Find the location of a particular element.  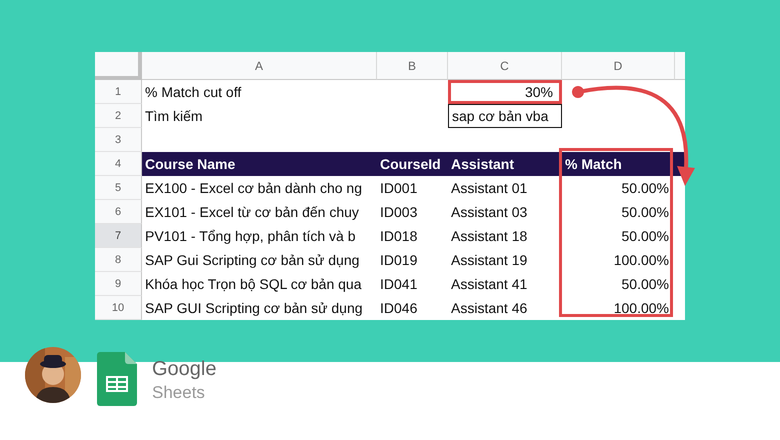

table-cell-text: Assistant 41 is located at coordinates (489, 284).